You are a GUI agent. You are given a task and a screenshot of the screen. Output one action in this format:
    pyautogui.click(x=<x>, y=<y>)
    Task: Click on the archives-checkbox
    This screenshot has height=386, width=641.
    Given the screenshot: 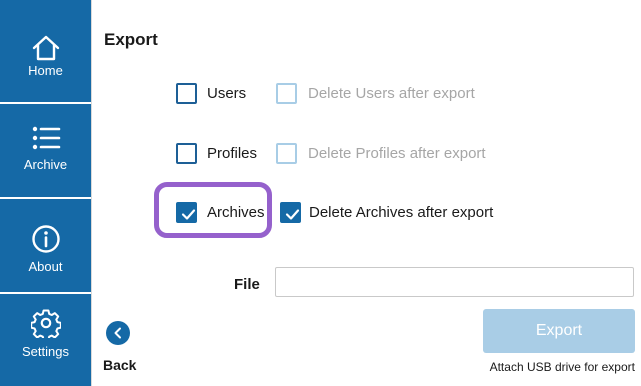 What is the action you would take?
    pyautogui.click(x=186, y=212)
    